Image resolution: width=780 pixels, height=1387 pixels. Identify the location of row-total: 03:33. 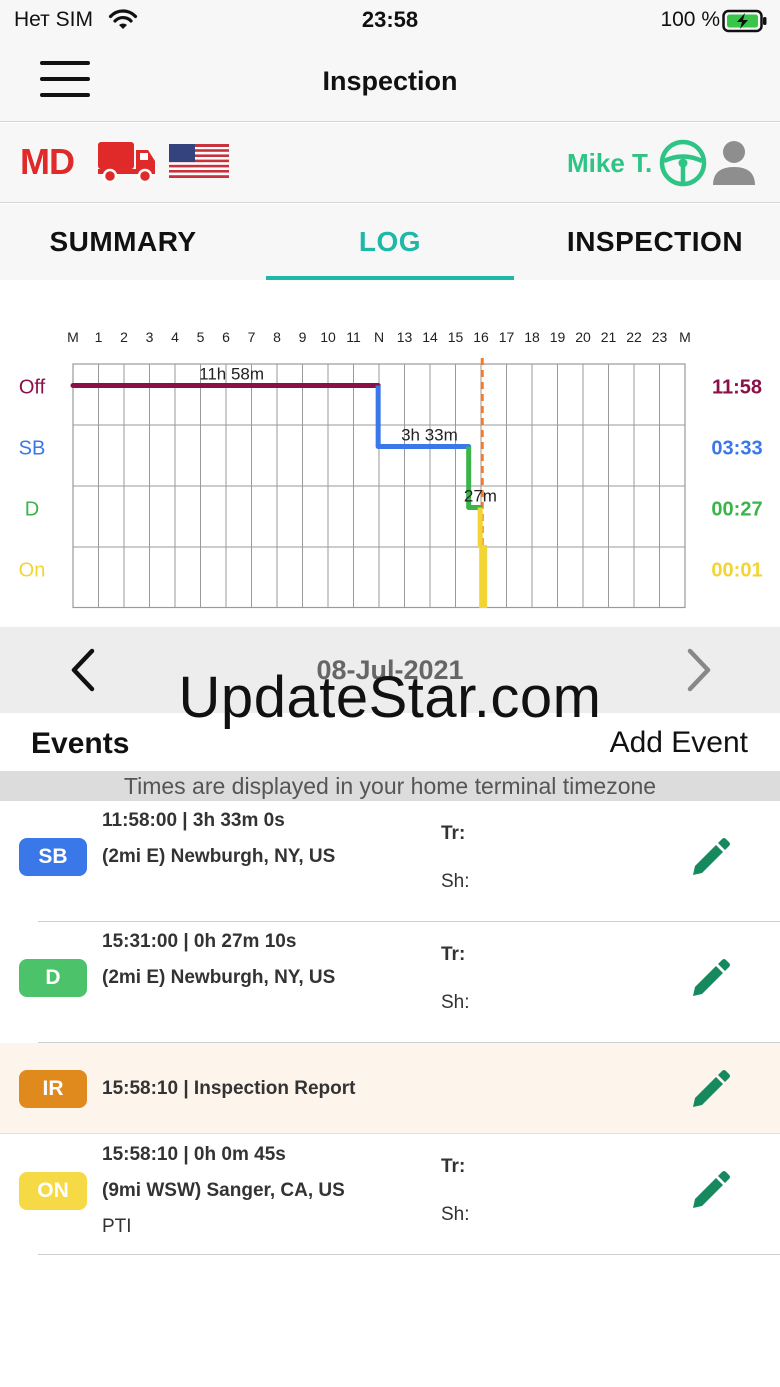
(736, 449).